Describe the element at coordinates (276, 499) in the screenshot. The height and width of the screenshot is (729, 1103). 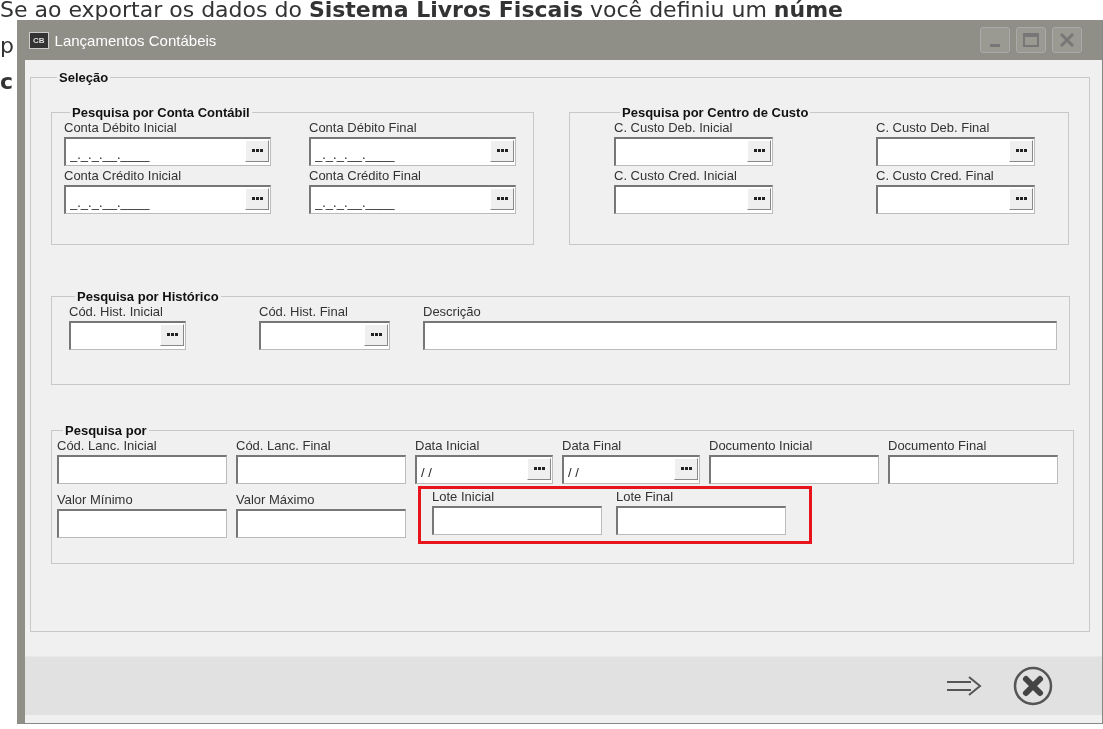
I see `field-label: Valor Máximo` at that location.